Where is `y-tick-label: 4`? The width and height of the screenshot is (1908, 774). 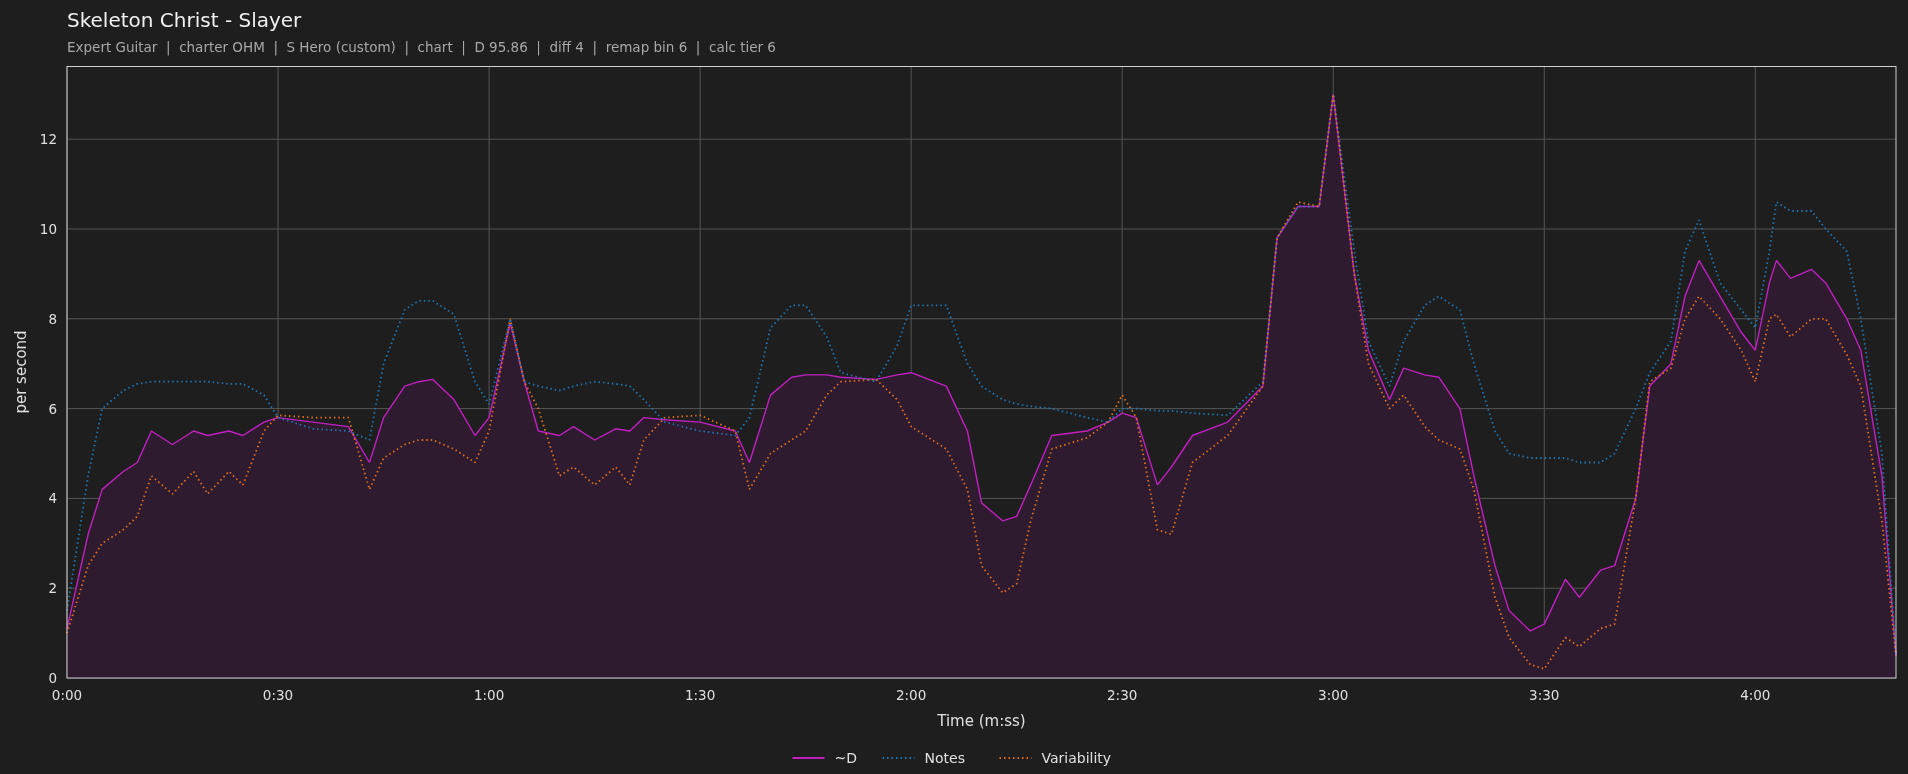 y-tick-label: 4 is located at coordinates (52, 498).